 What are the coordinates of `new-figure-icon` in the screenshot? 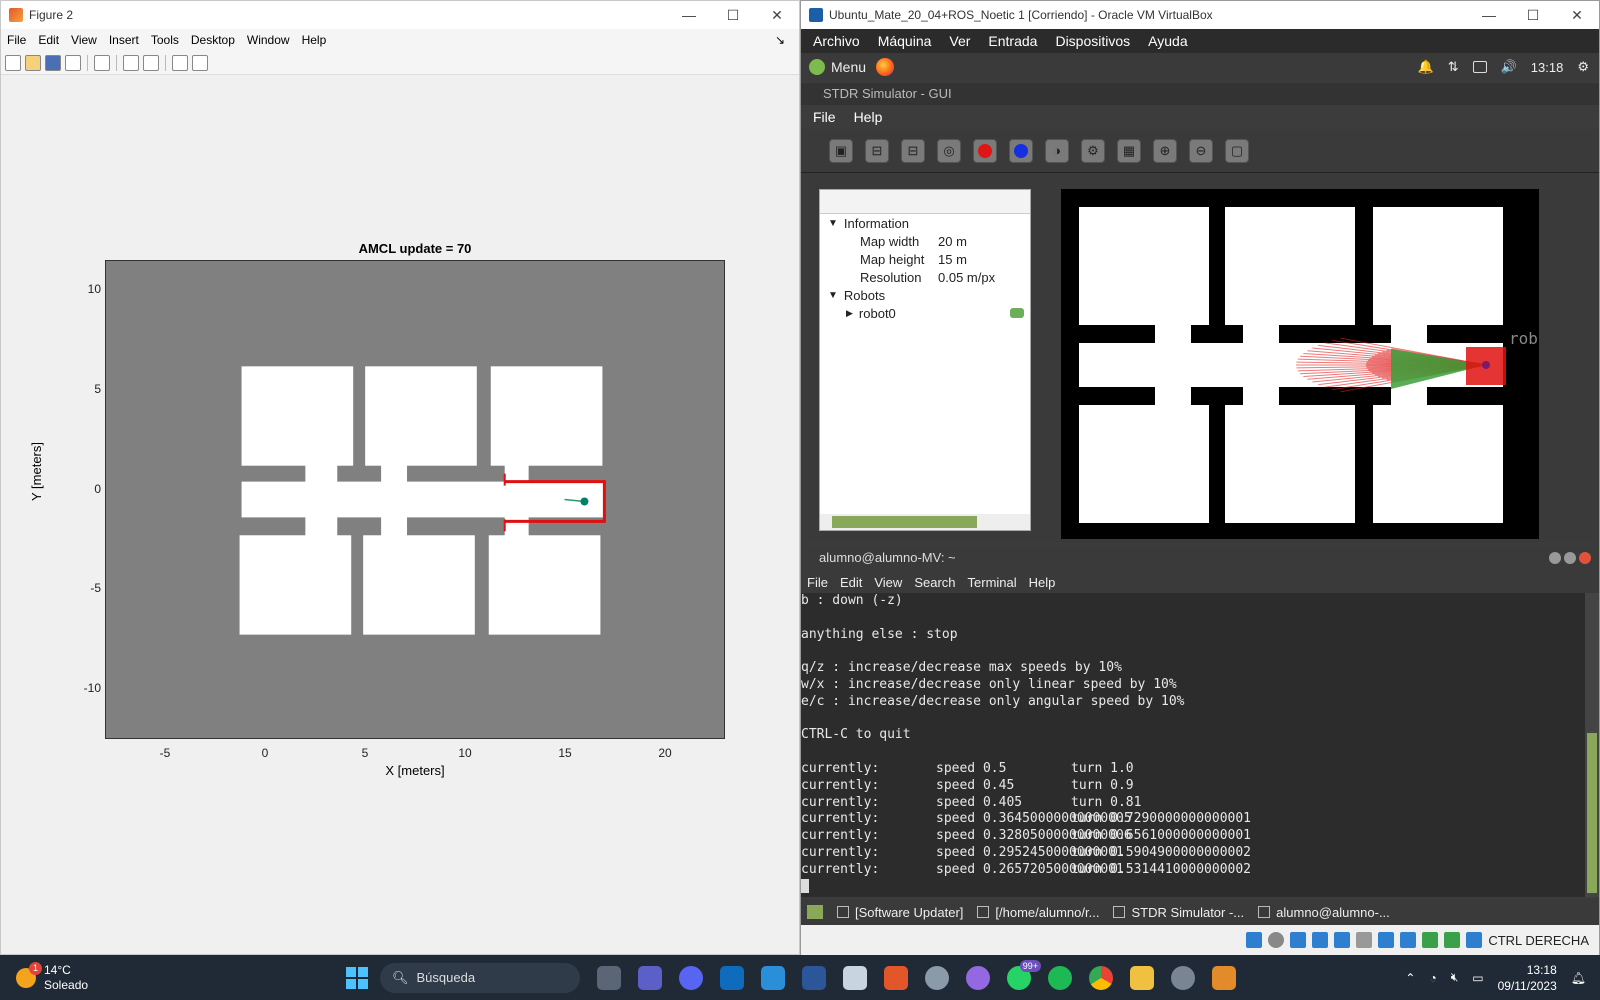 It's located at (13, 62).